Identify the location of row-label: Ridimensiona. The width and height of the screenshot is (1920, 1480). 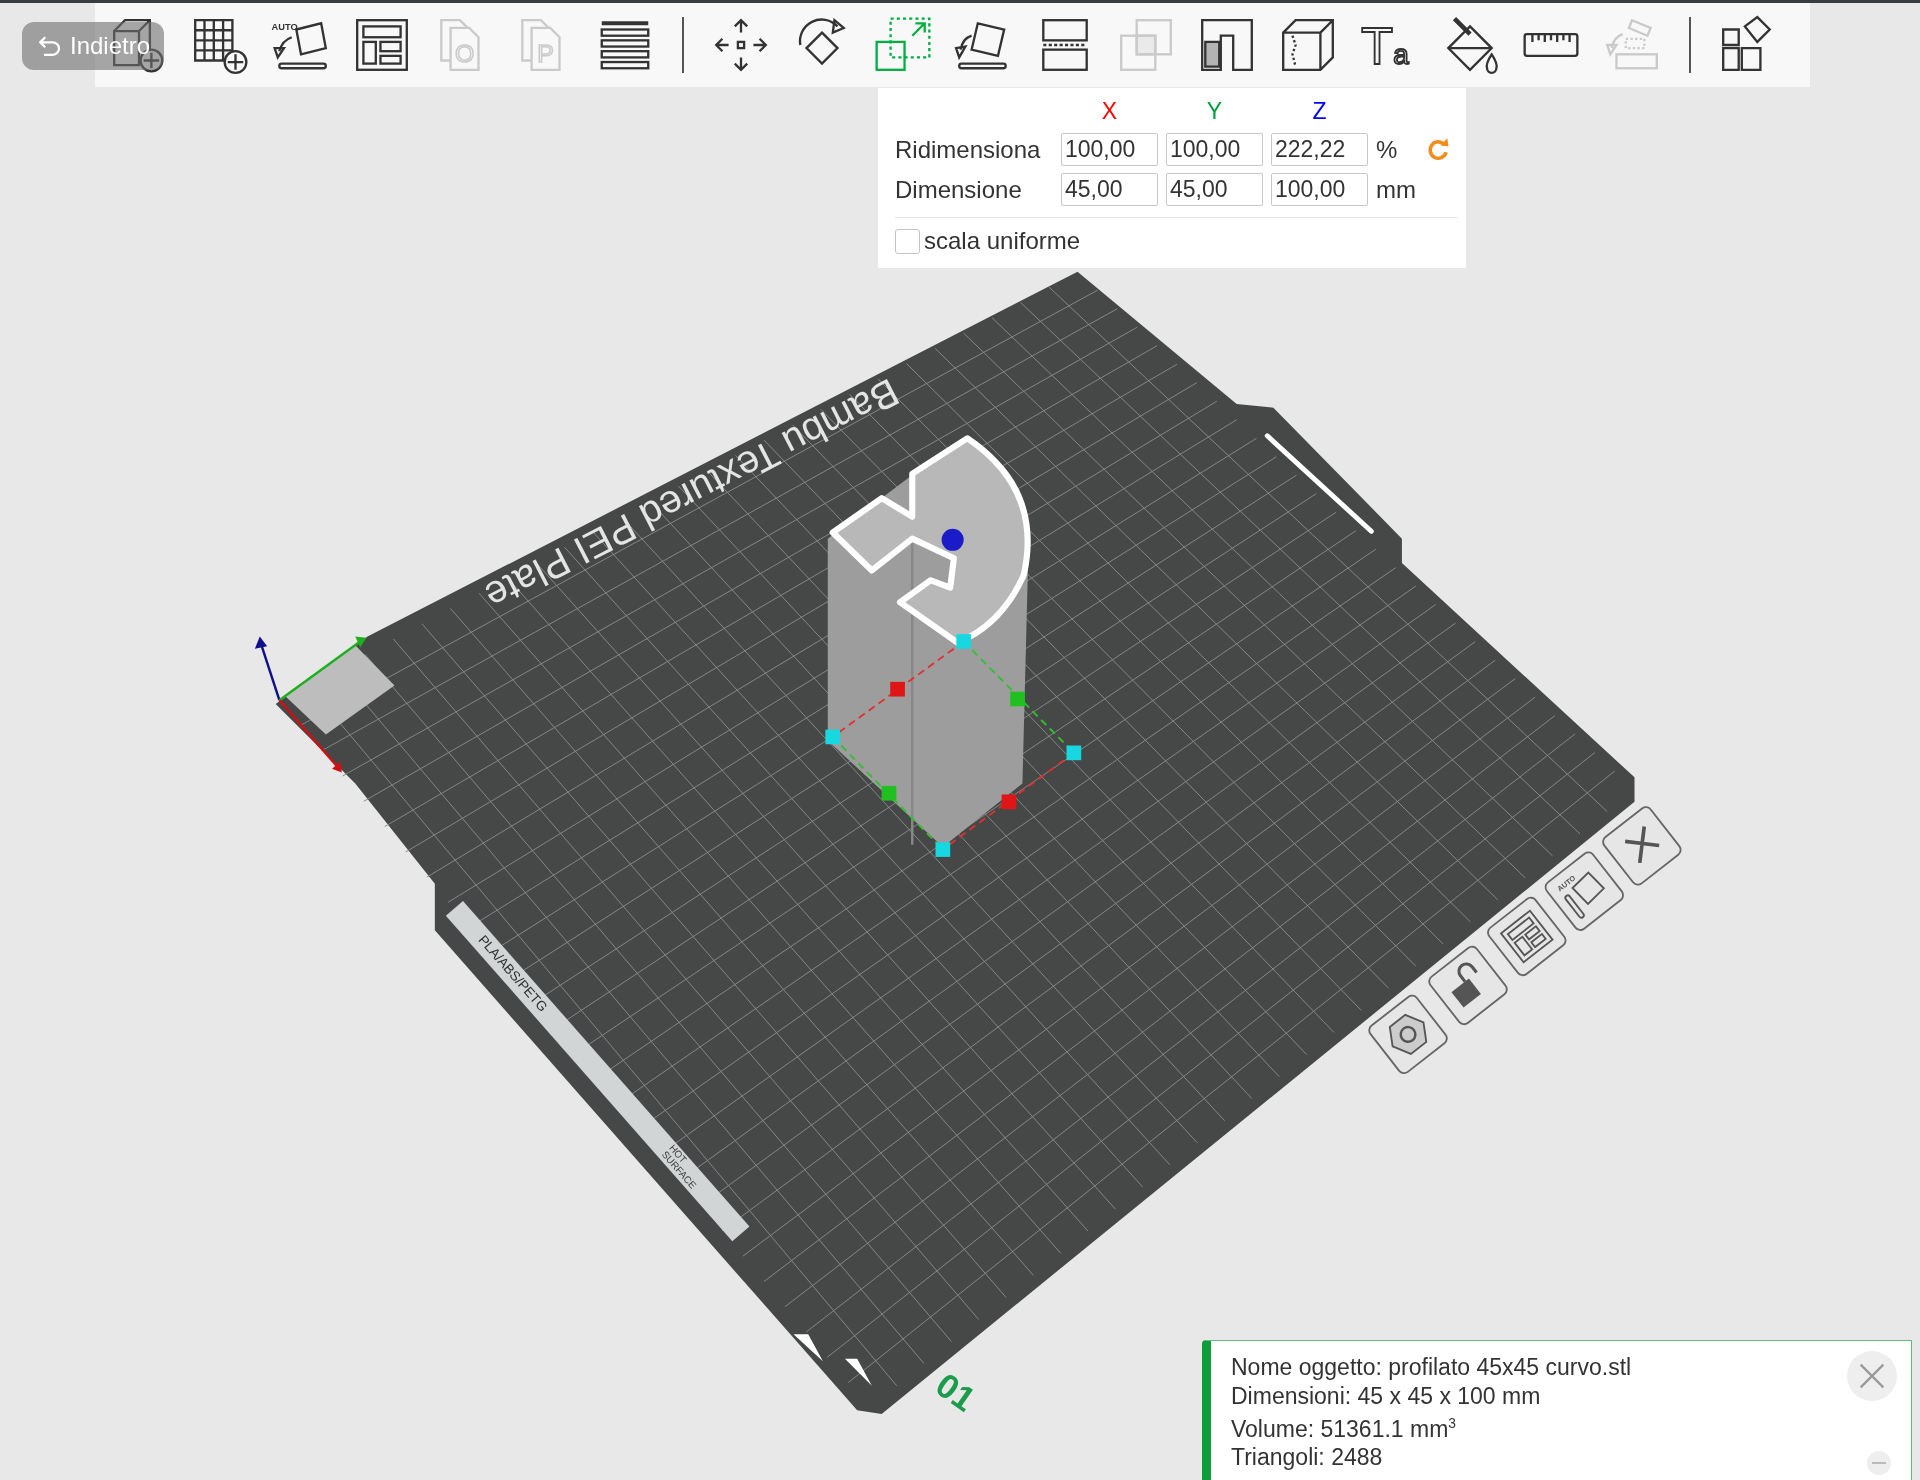
(968, 149).